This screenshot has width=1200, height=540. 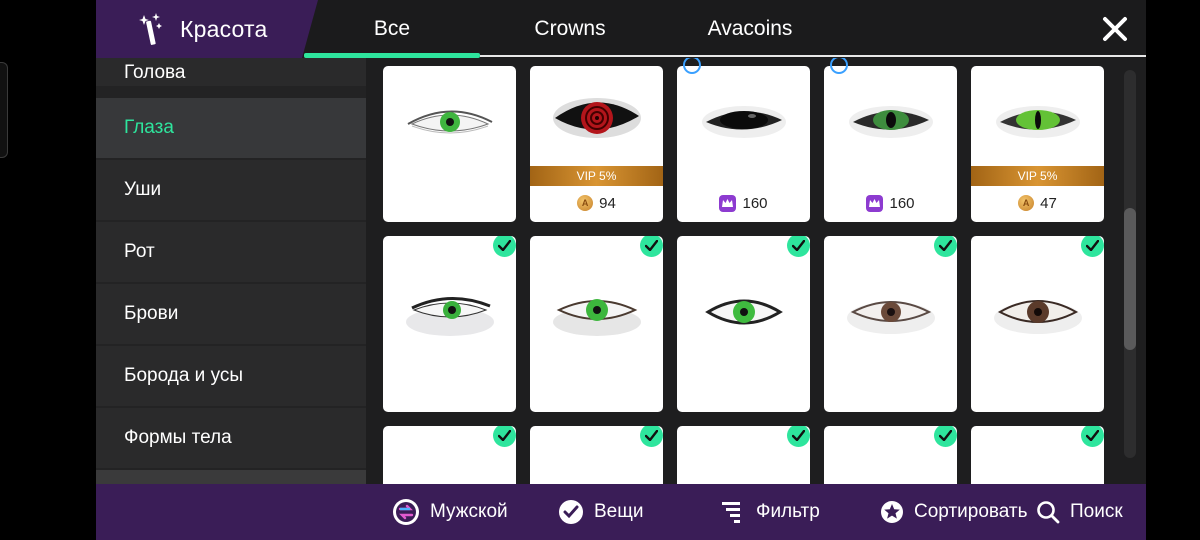 What do you see at coordinates (406, 512) in the screenshot?
I see `swap-gender-icon` at bounding box center [406, 512].